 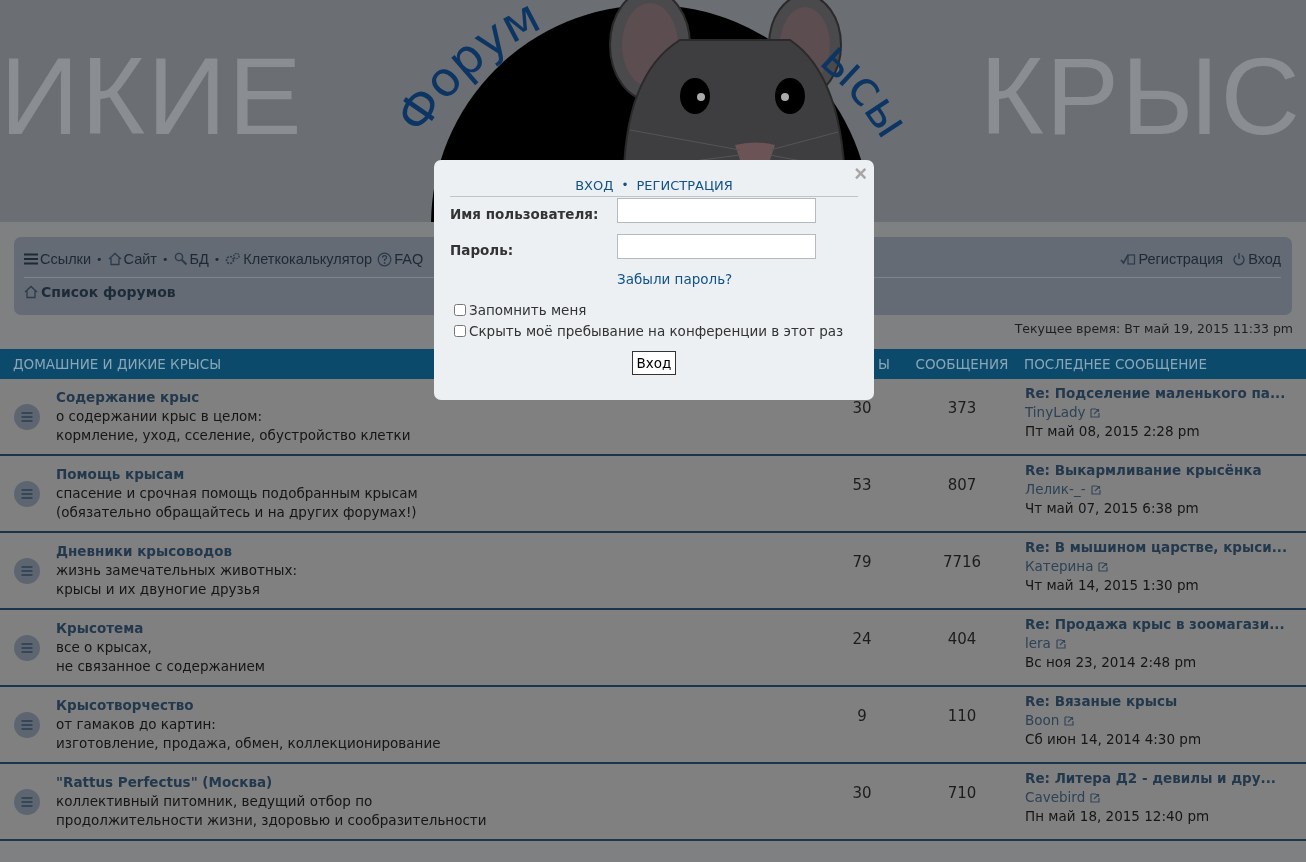 I want to click on post-time: Пт май 08, 2015 2:28 pm, so click(x=1113, y=431).